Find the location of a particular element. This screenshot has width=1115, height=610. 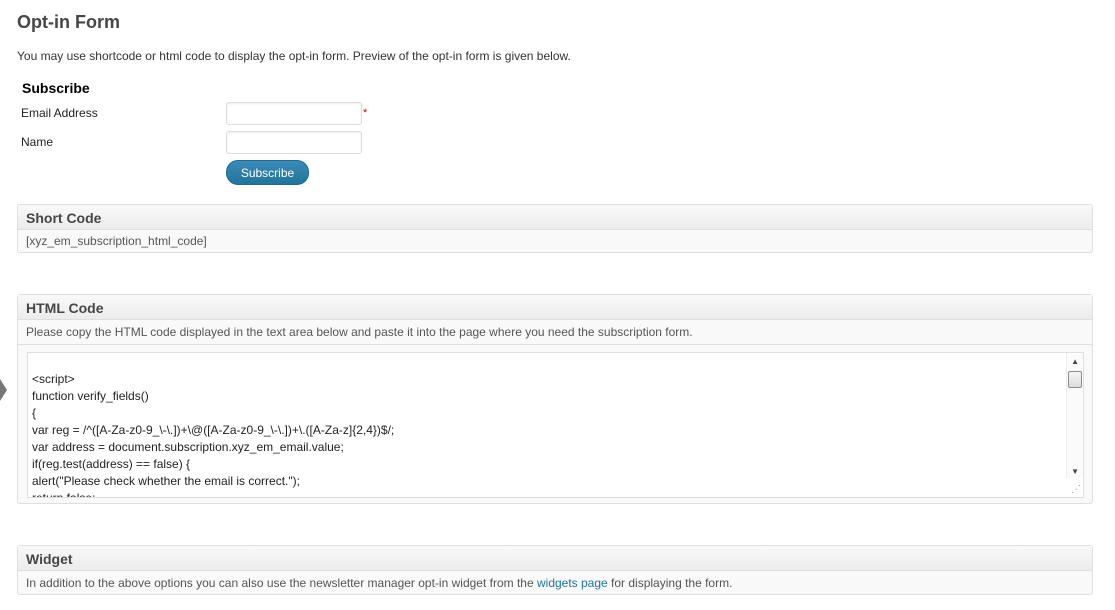

required-marker: * is located at coordinates (365, 113).